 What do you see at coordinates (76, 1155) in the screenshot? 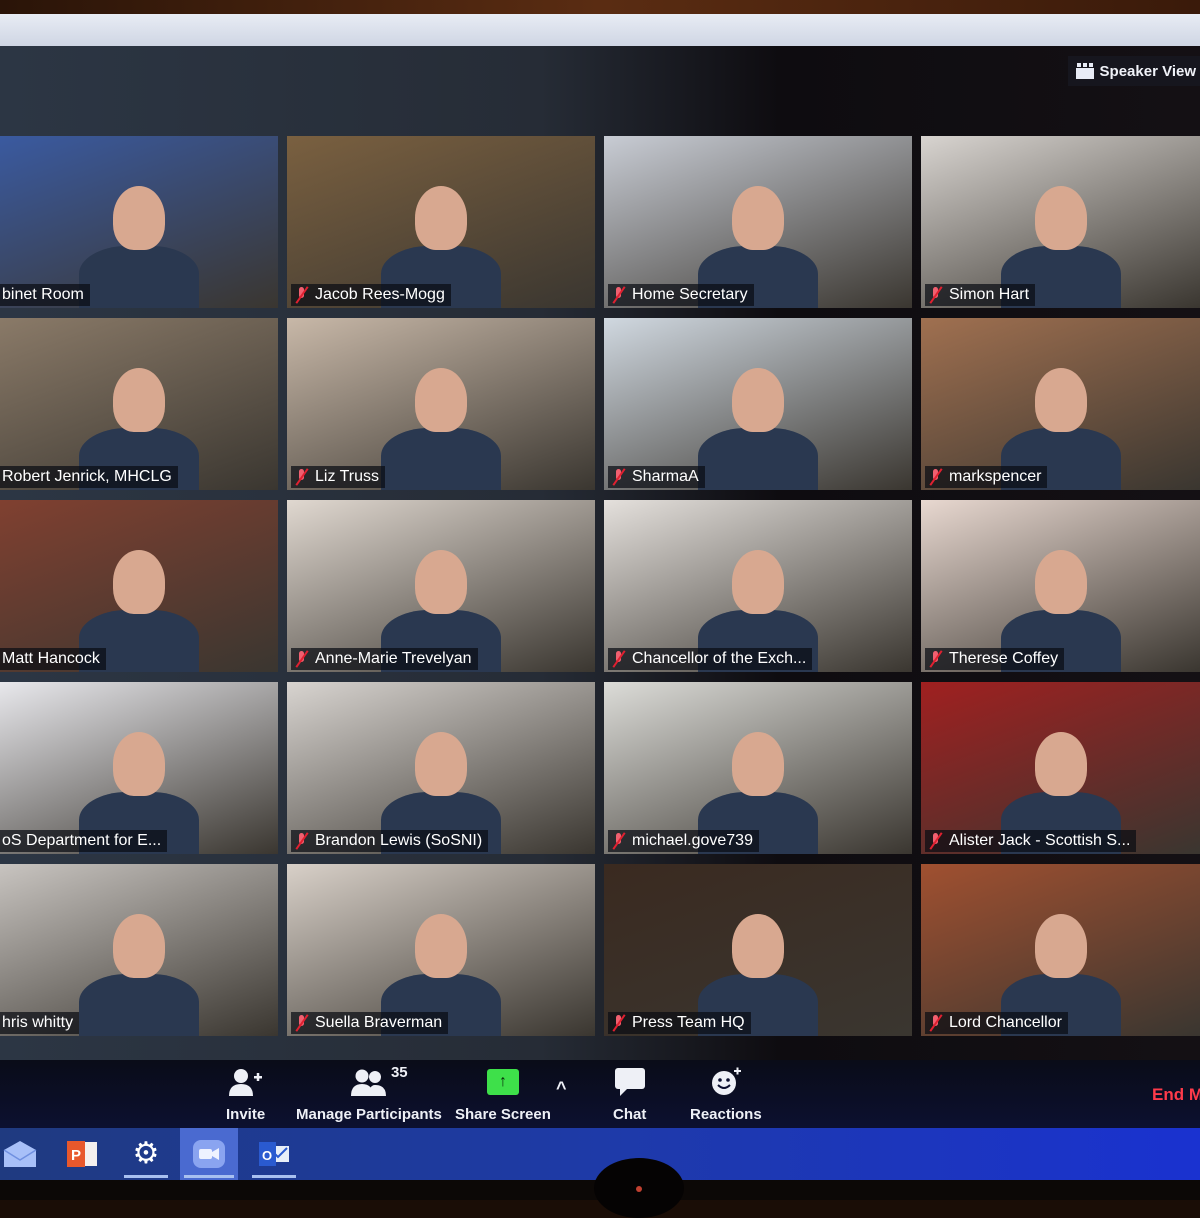
I see `svg-text: P` at bounding box center [76, 1155].